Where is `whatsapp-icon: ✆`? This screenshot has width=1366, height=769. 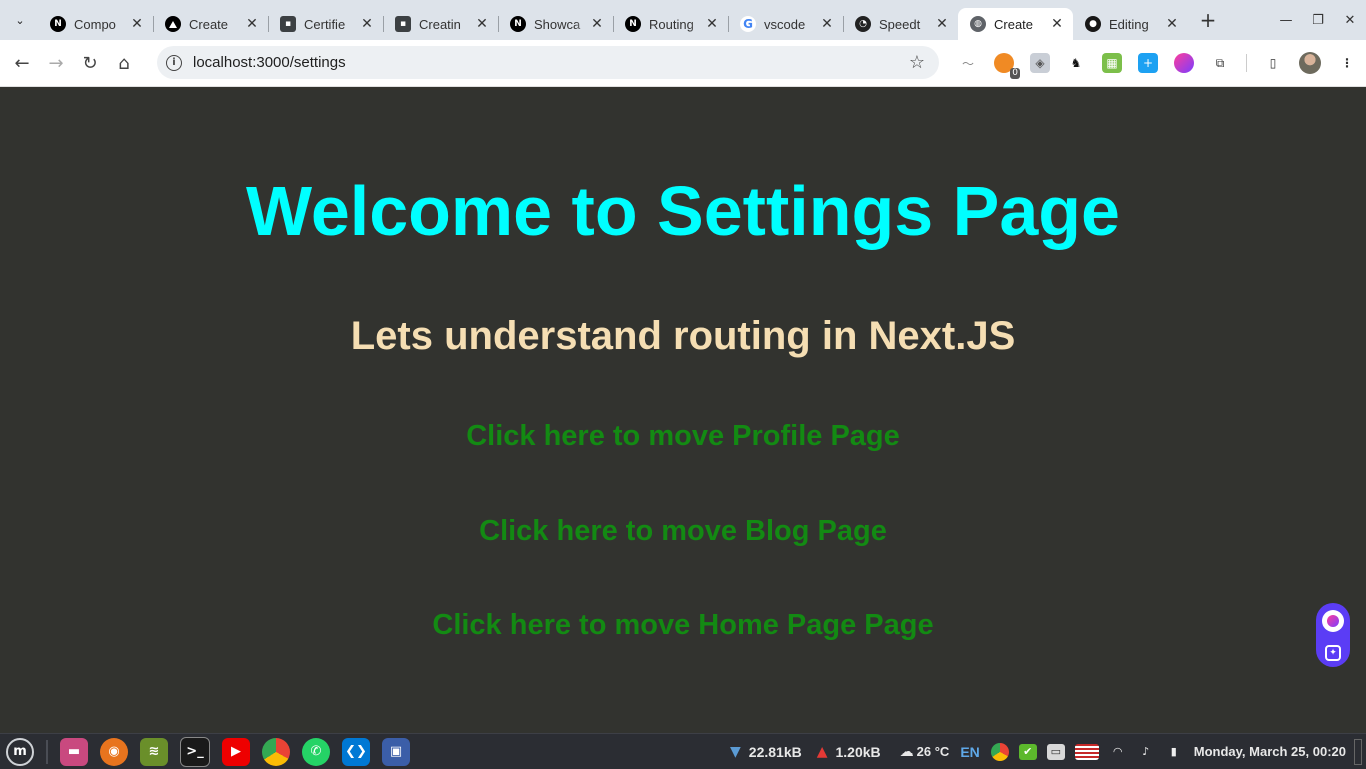 whatsapp-icon: ✆ is located at coordinates (316, 751).